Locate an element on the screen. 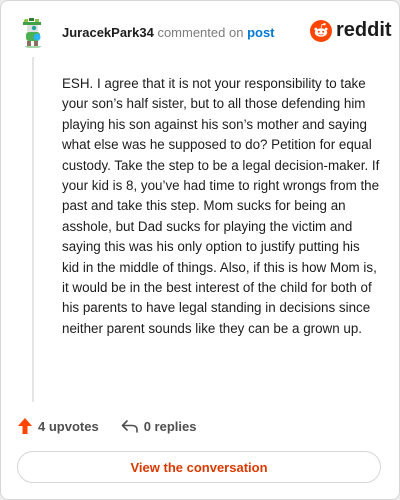  thread-line is located at coordinates (33, 229).